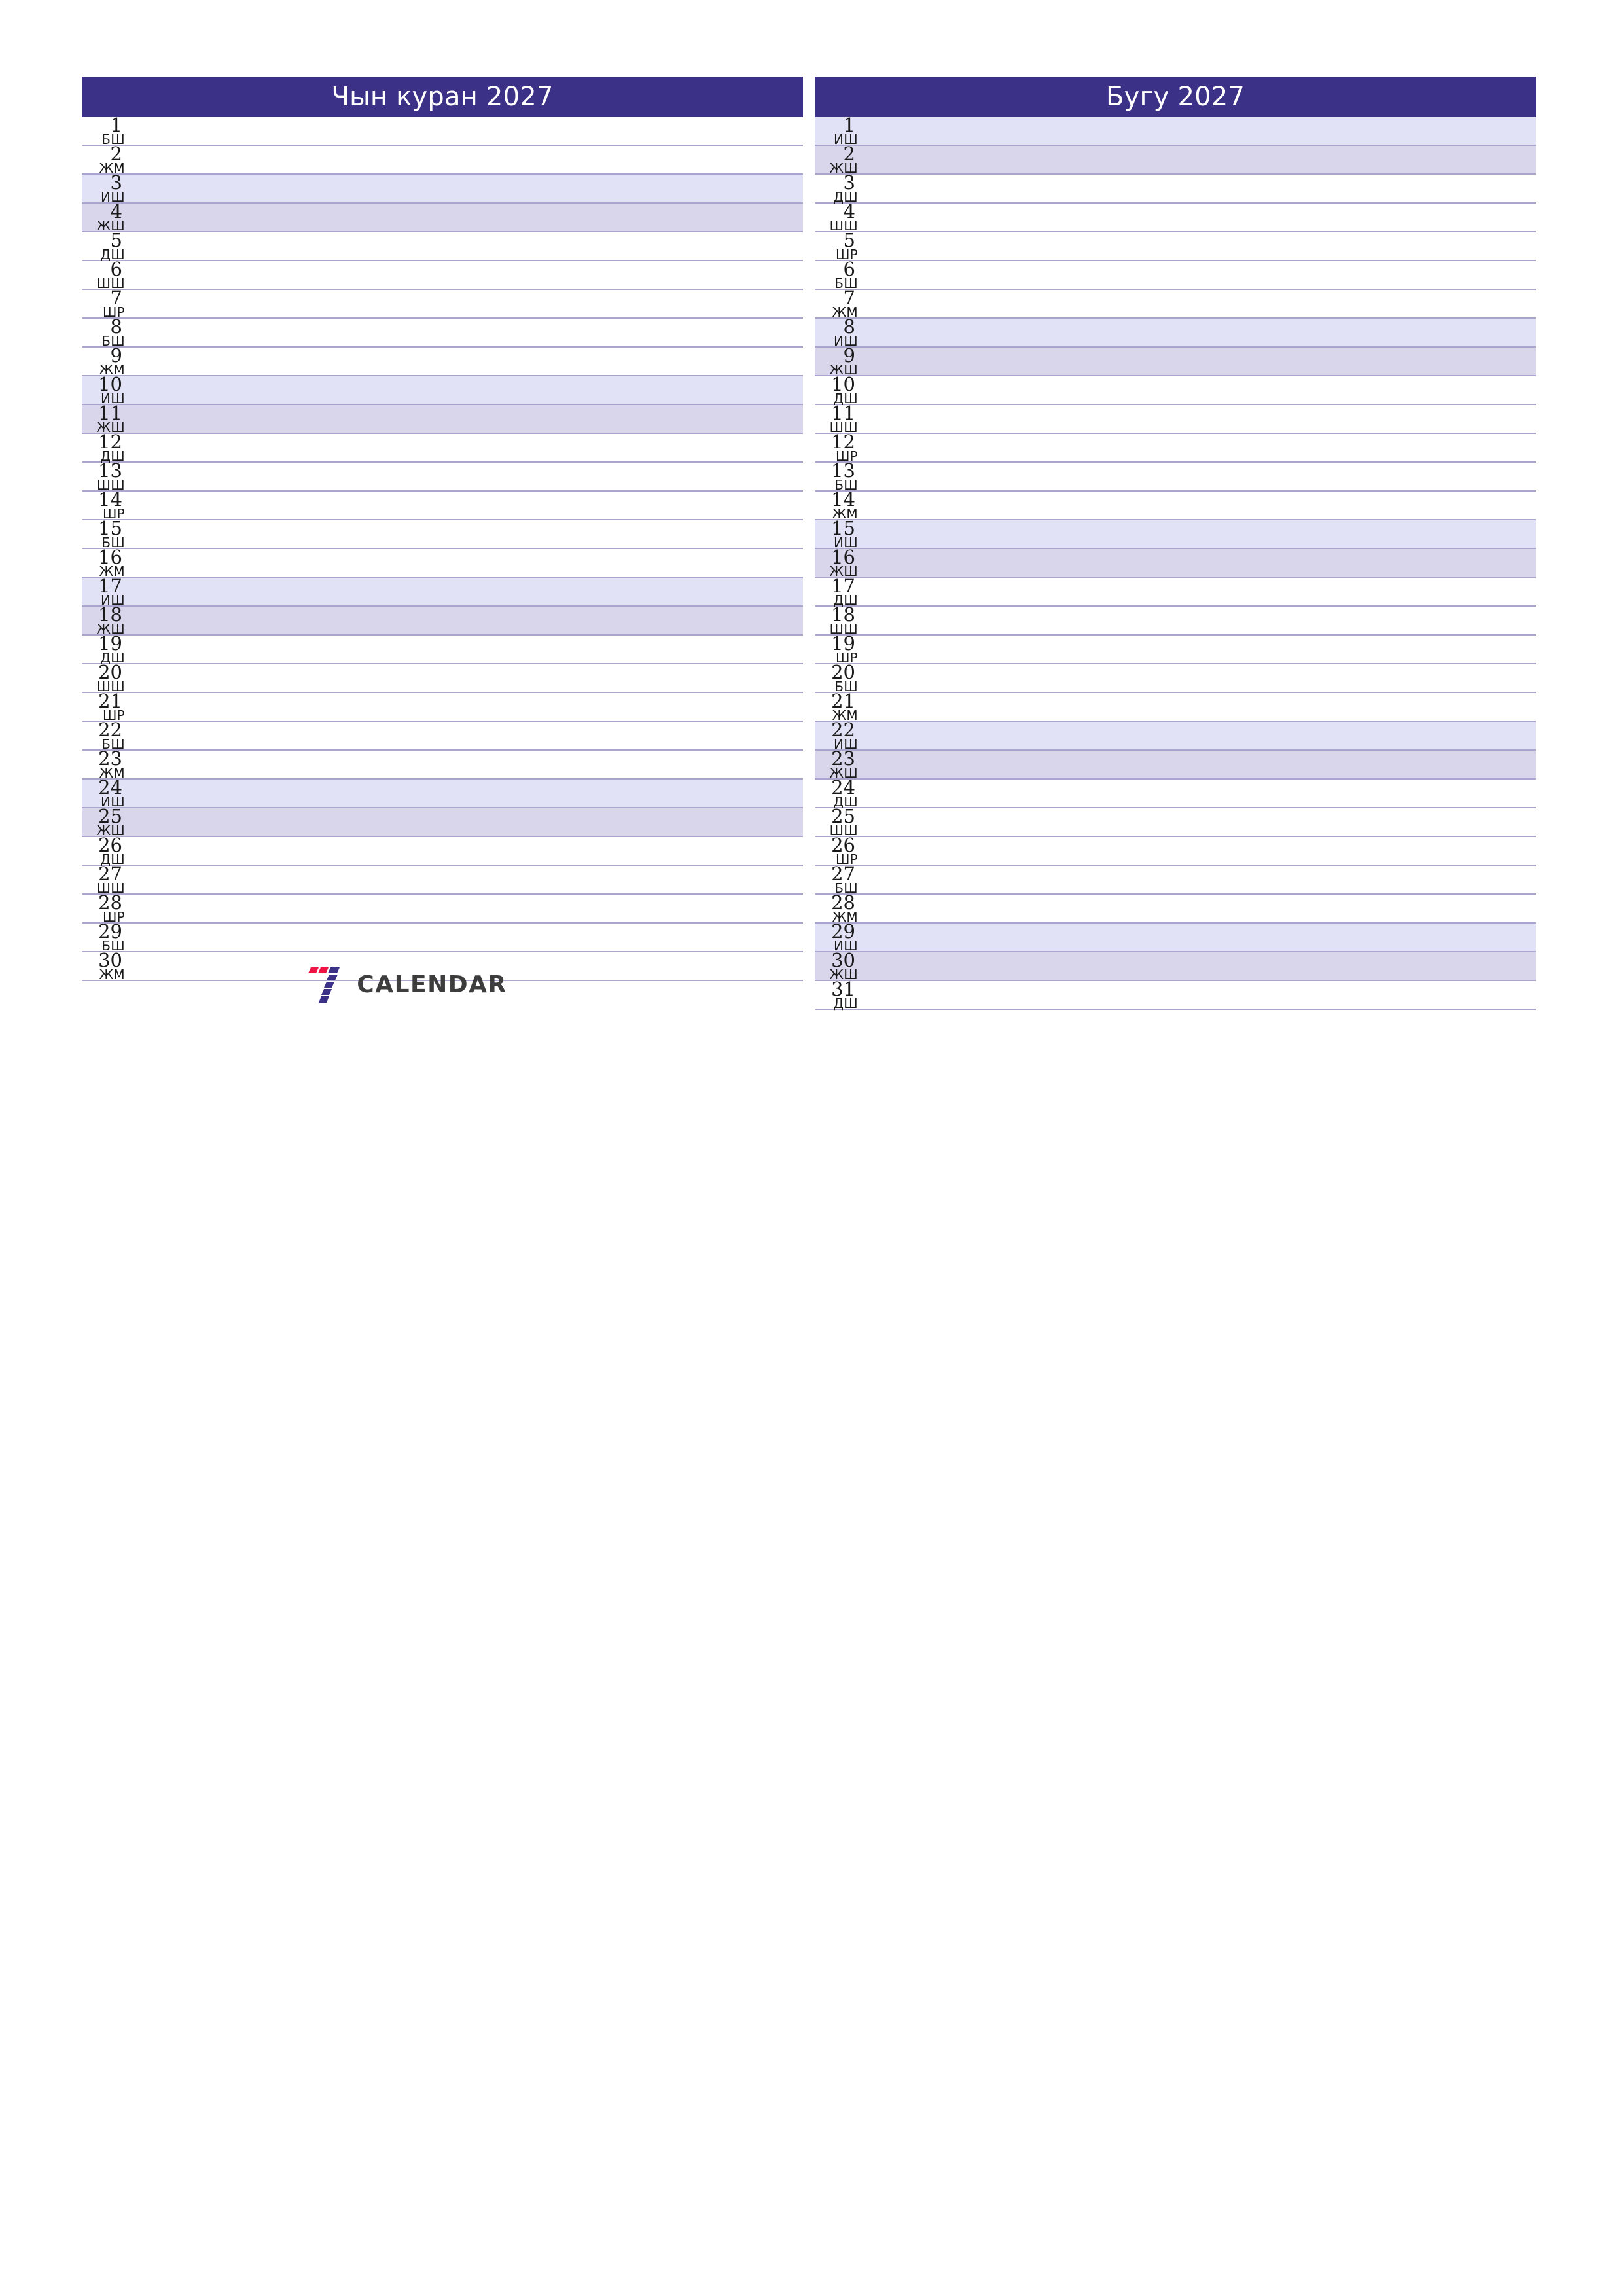  What do you see at coordinates (1175, 217) in the screenshot?
I see `day-row: 4 ШШ` at bounding box center [1175, 217].